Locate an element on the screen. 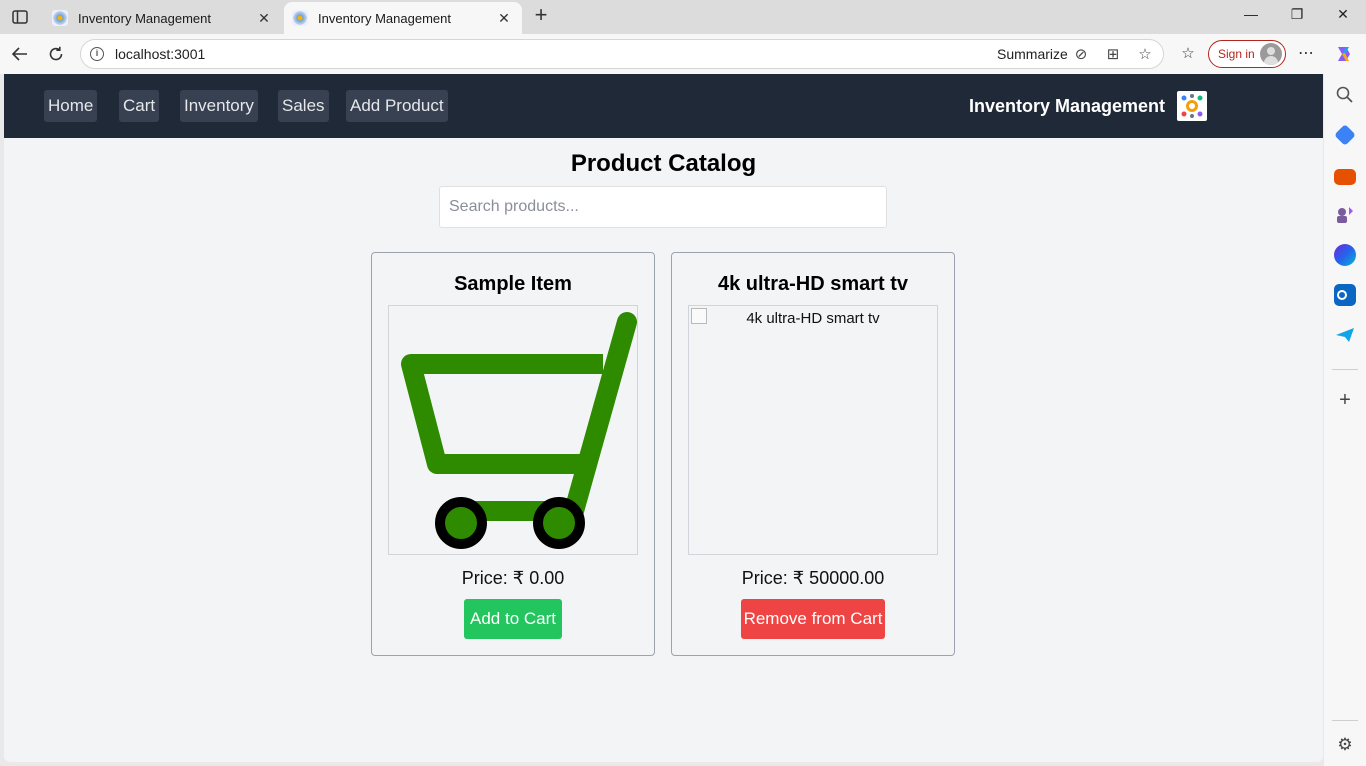  nav-sales-link: Sales is located at coordinates (303, 106).